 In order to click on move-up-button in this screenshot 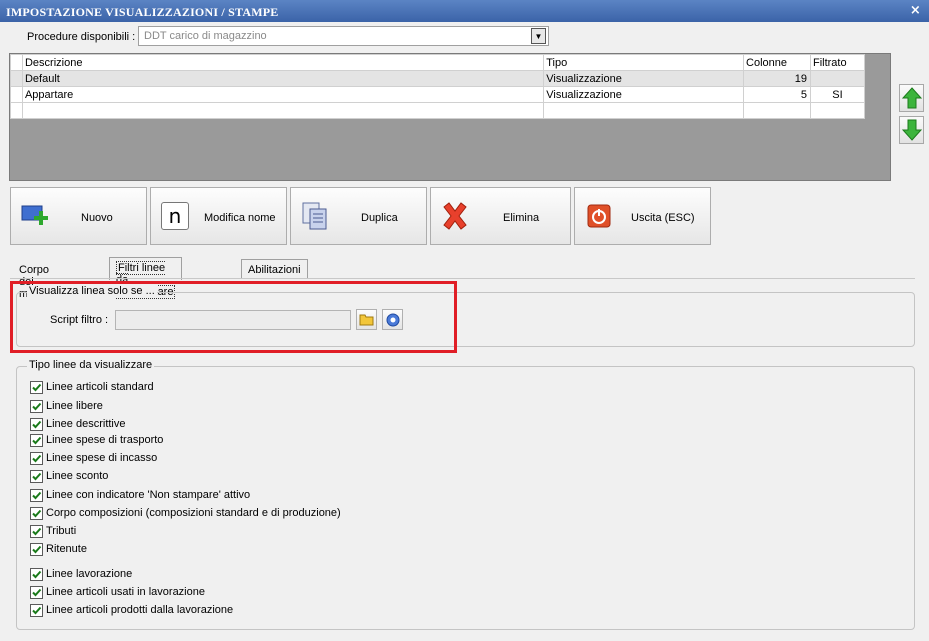, I will do `click(911, 98)`.